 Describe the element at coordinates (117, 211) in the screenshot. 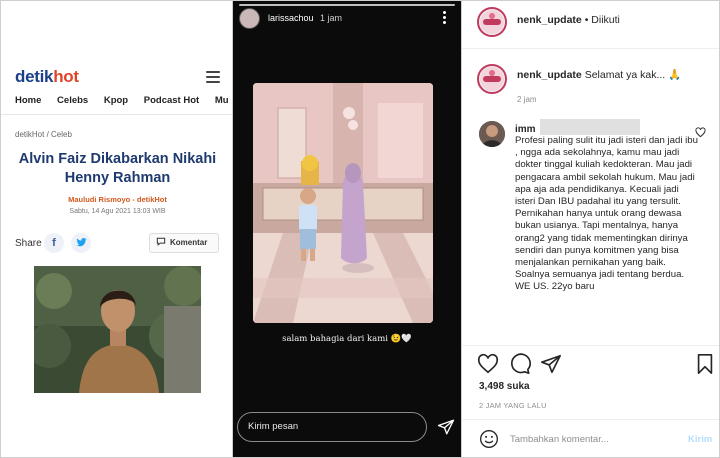

I see `article-date: Sabtu, 14 Agu 2021 13:03 WIB` at that location.